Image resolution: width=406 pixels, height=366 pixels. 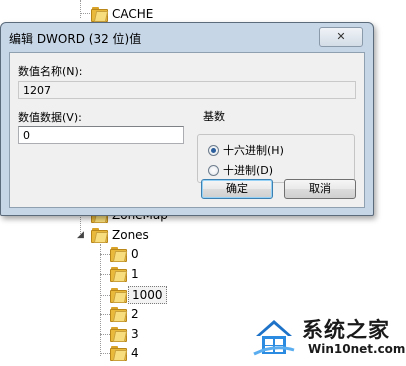 I want to click on dialog-title: 编辑 DWORD (32 位)值, so click(x=75, y=39).